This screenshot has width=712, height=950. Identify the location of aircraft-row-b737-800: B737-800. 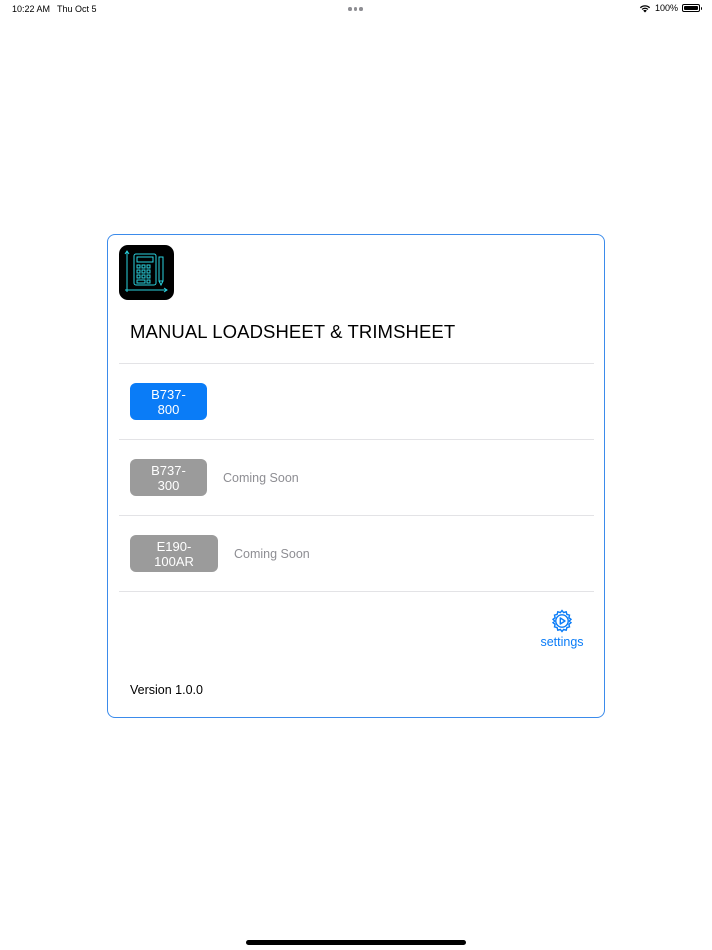
(168, 401).